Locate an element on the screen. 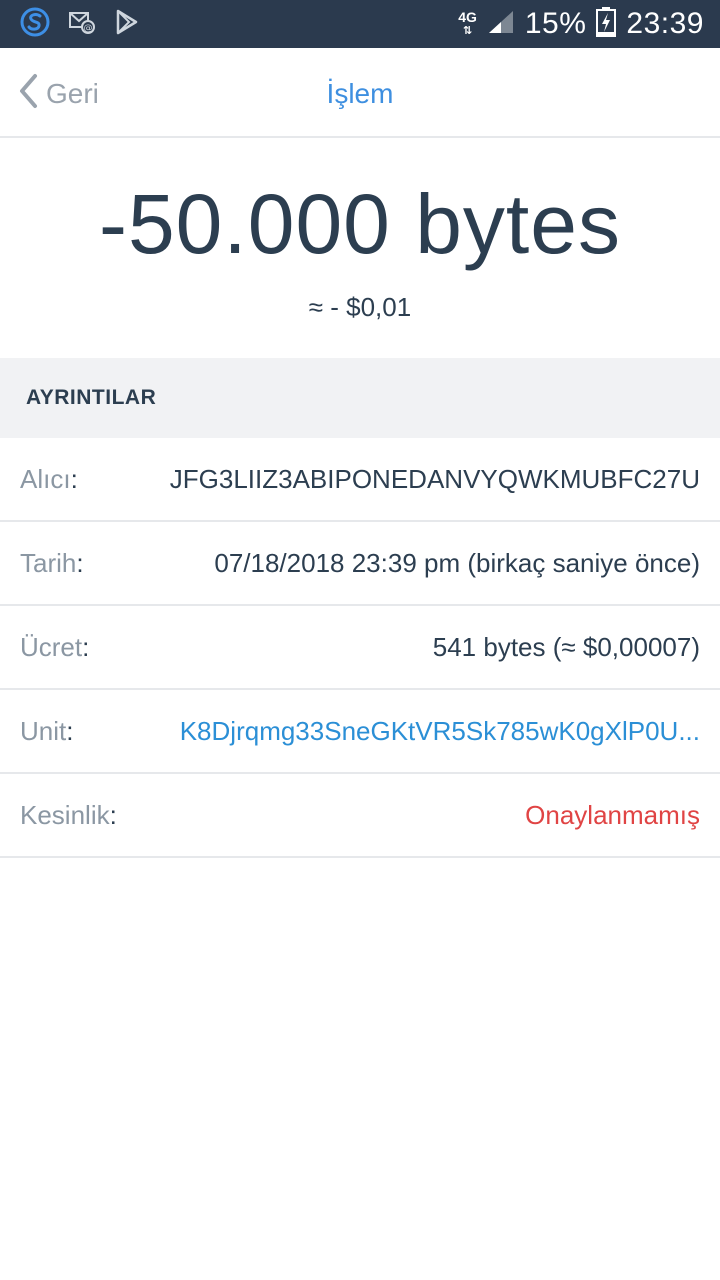  email-notification-icon: @ is located at coordinates (82, 24).